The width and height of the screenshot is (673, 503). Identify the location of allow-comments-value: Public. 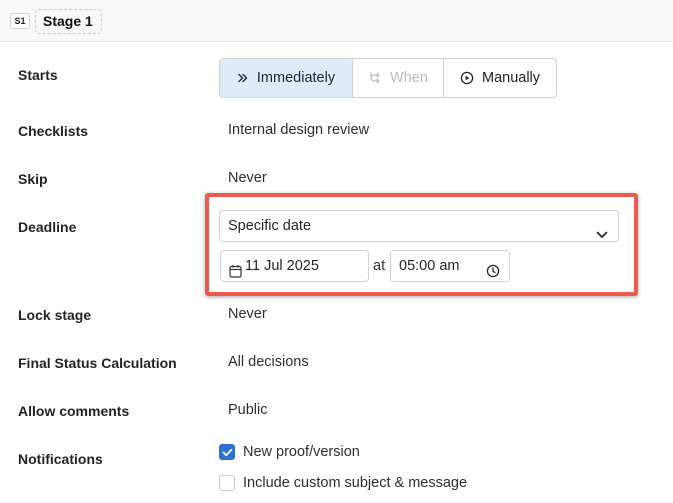
(248, 410).